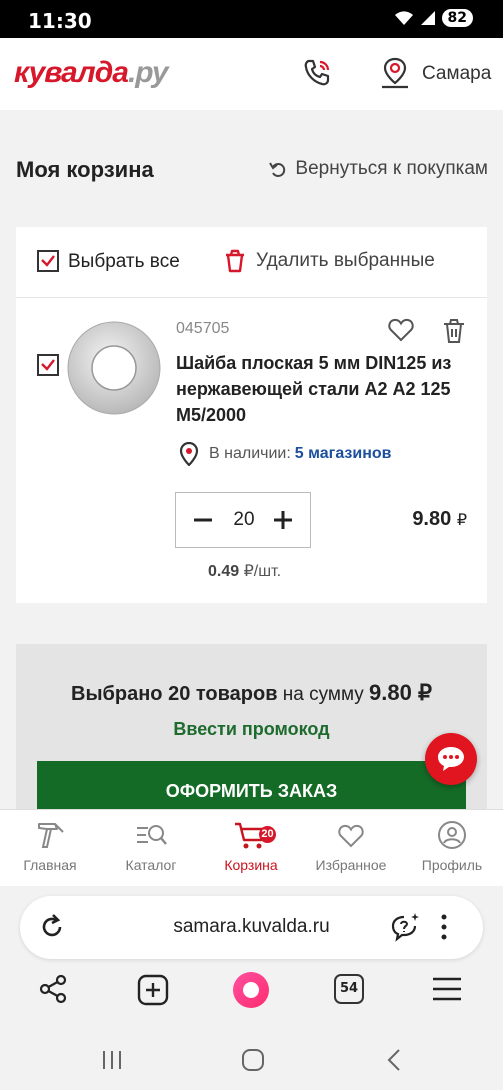 This screenshot has height=1090, width=503. Describe the element at coordinates (253, 1060) in the screenshot. I see `home-icon` at that location.